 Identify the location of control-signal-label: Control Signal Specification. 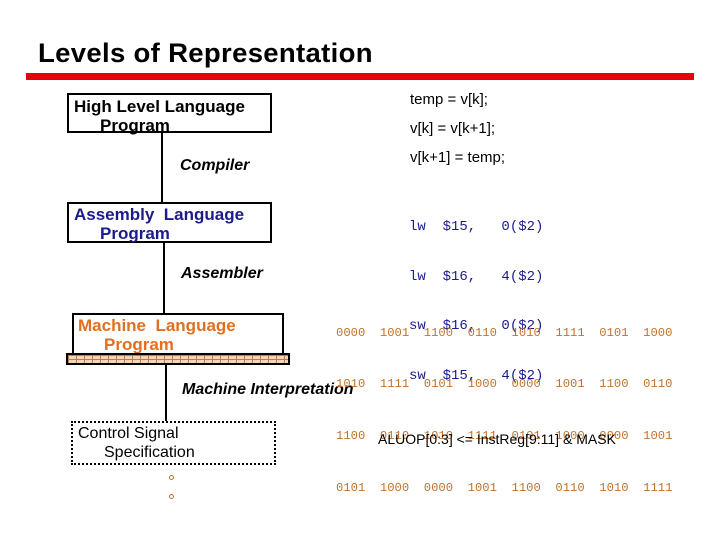
(173, 442).